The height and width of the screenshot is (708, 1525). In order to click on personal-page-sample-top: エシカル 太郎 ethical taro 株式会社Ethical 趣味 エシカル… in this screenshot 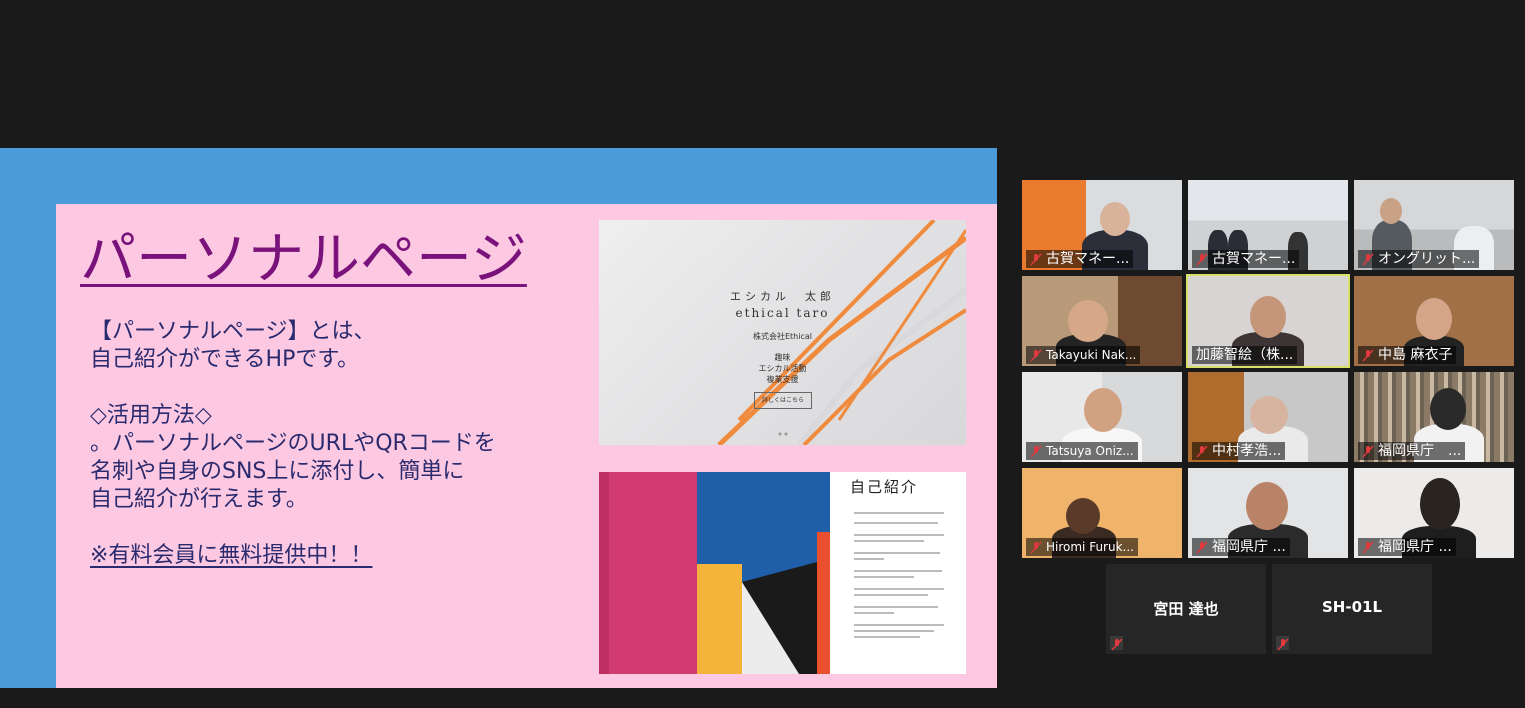, I will do `click(782, 332)`.